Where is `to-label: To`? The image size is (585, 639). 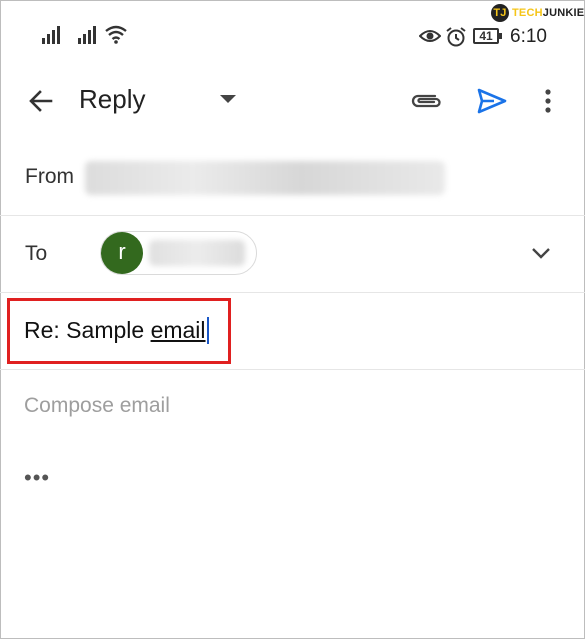 to-label: To is located at coordinates (36, 253).